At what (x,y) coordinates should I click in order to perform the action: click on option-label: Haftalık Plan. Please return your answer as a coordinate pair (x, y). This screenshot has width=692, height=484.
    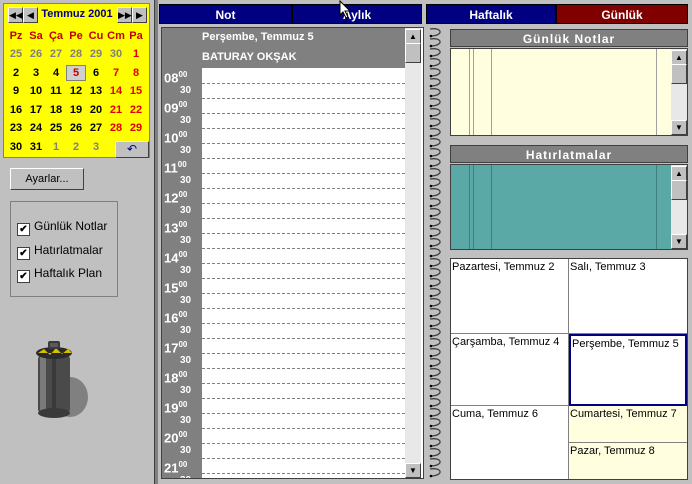
    Looking at the image, I should click on (68, 273).